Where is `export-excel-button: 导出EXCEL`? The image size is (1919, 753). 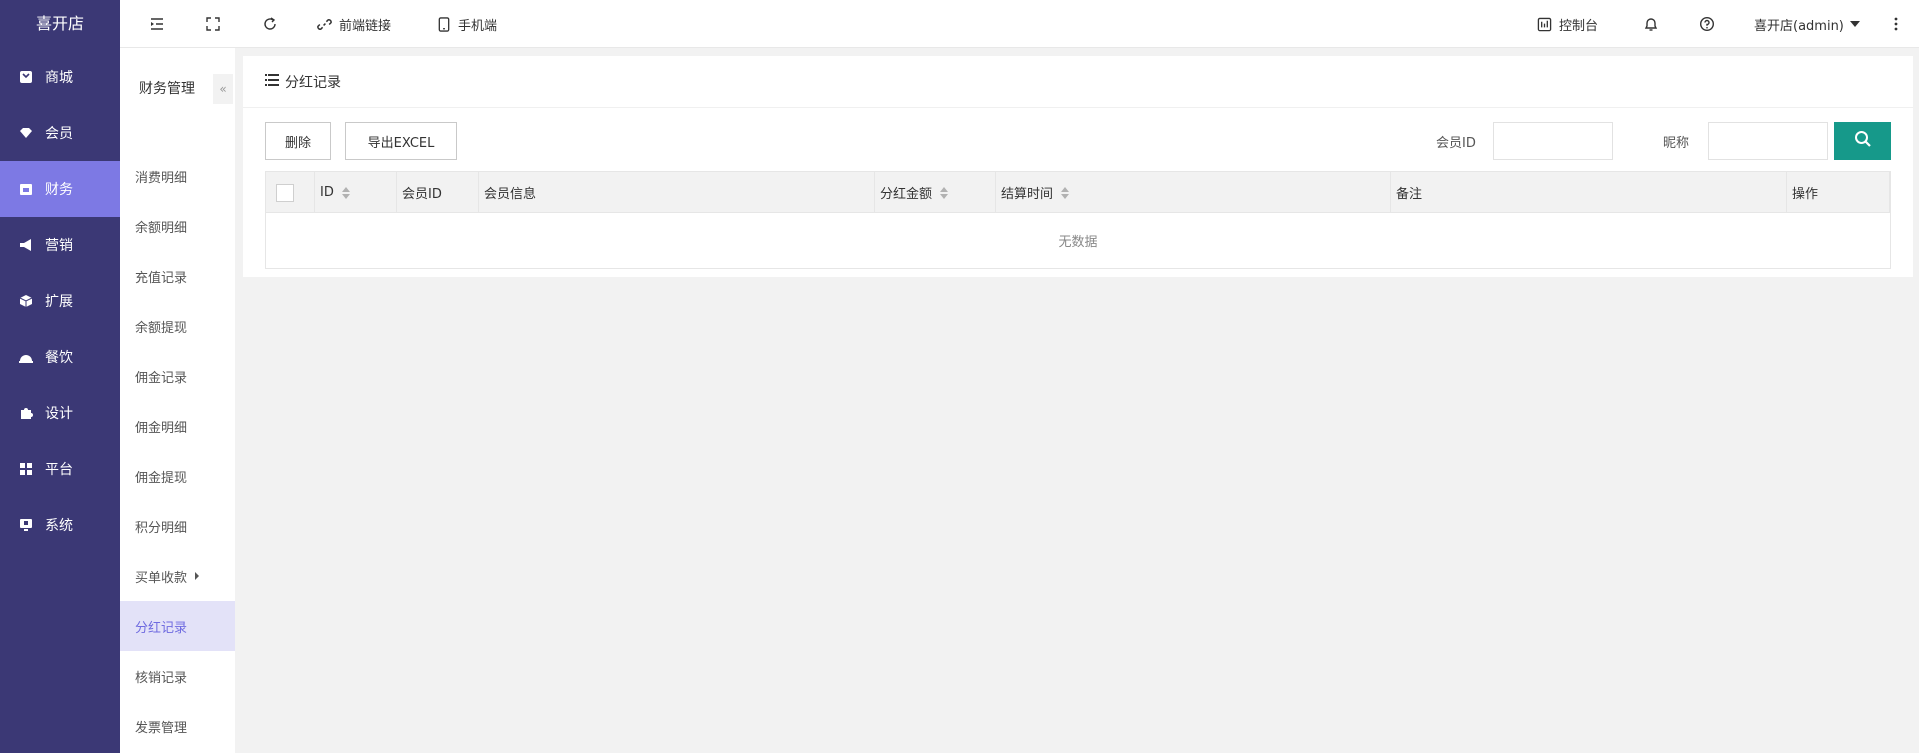 export-excel-button: 导出EXCEL is located at coordinates (401, 141).